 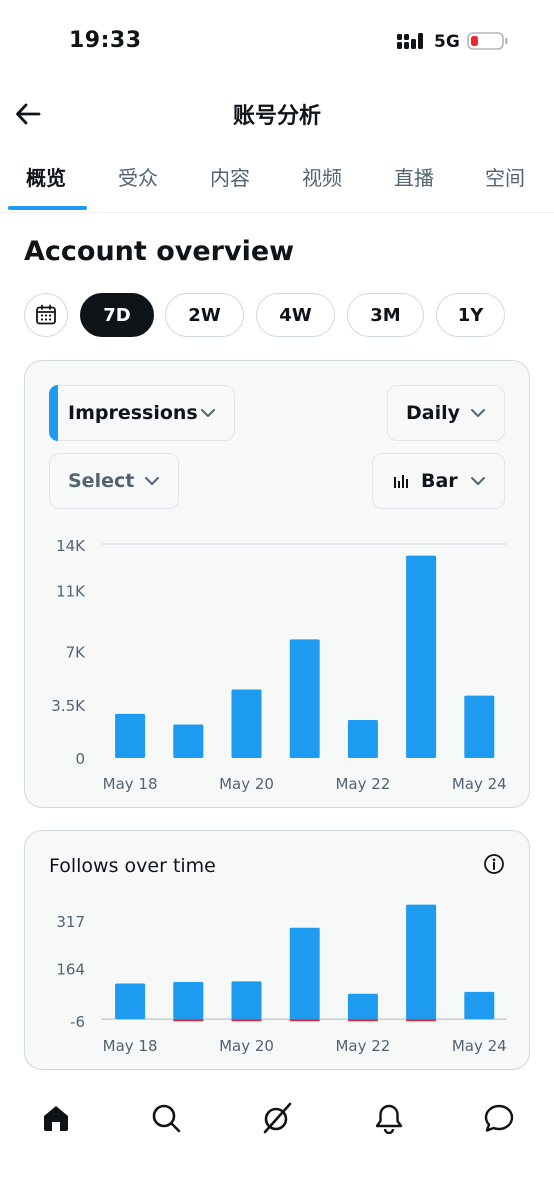 I want to click on nav-search, so click(x=166, y=1118).